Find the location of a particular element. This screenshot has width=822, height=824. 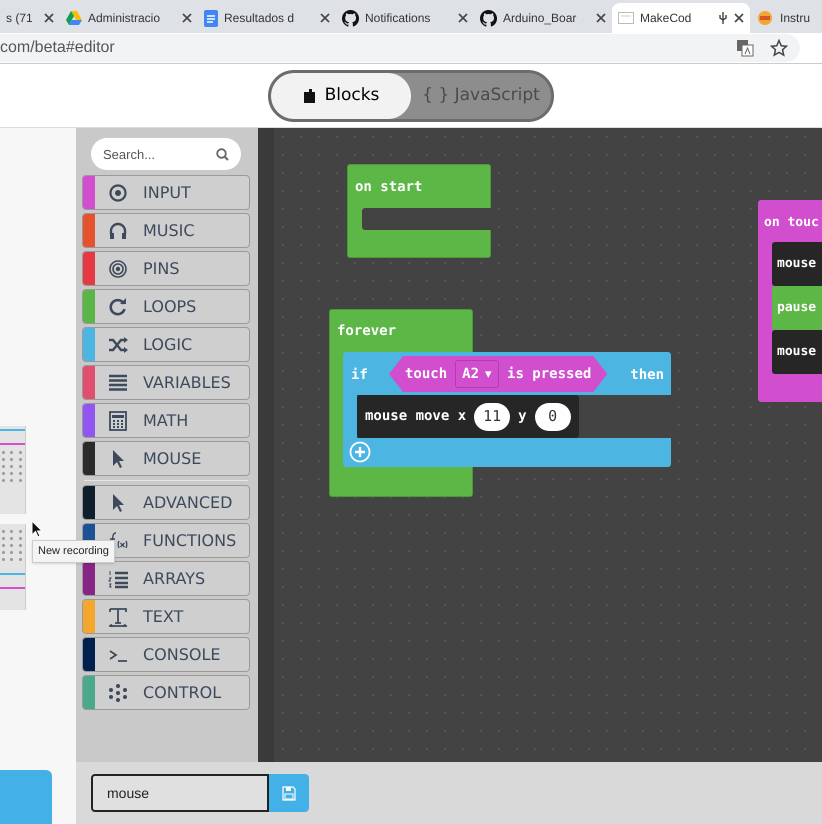

category-label: CONSOLE is located at coordinates (182, 655).